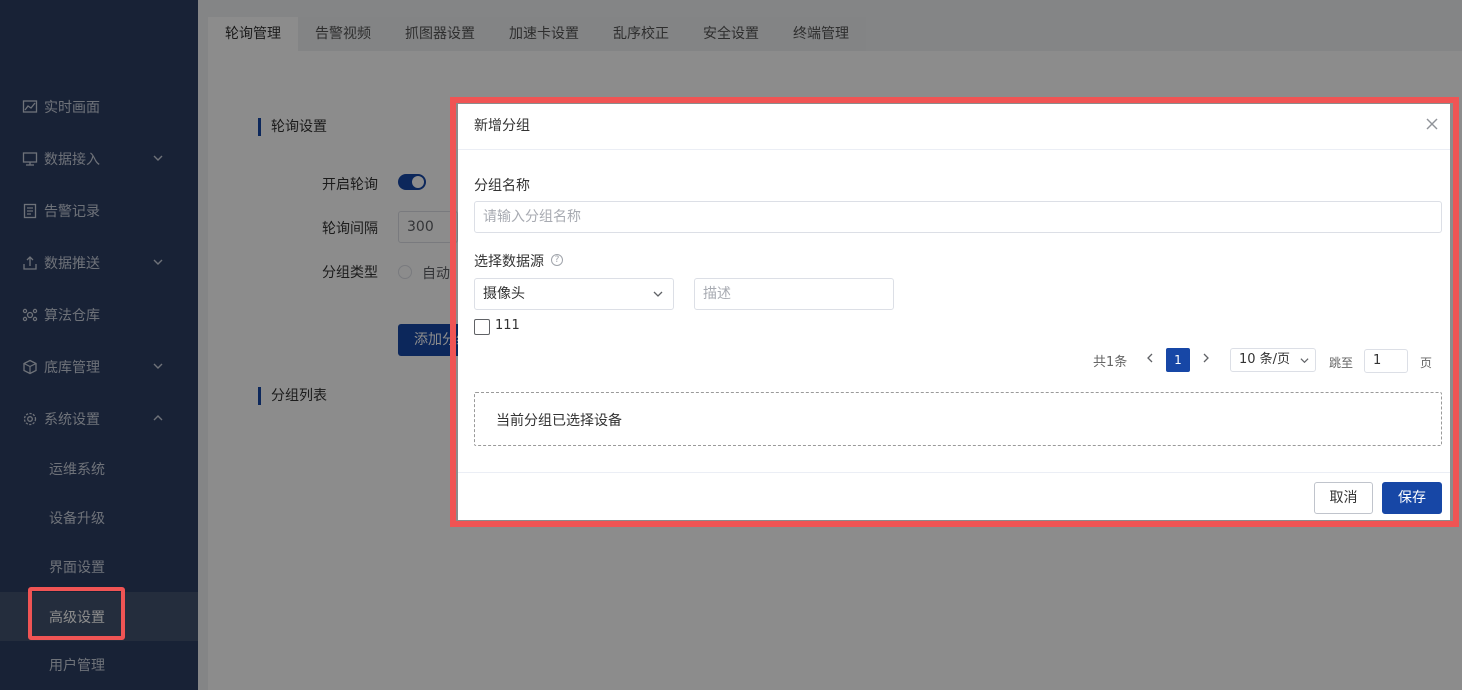 The image size is (1462, 690). Describe the element at coordinates (958, 419) in the screenshot. I see `selected-devices-box: 当前分组已选择设备` at that location.